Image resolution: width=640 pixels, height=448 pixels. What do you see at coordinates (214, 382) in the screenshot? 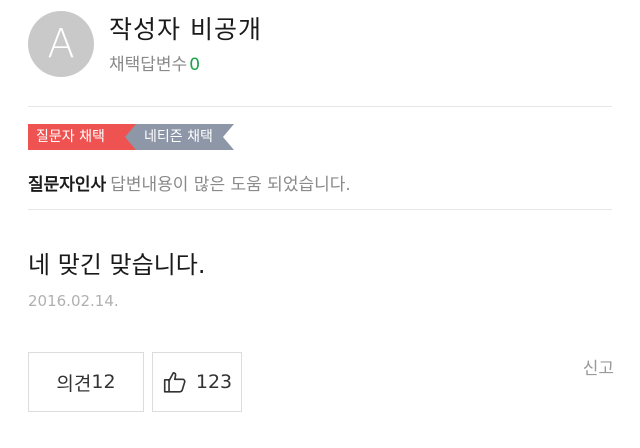
I see `like-count: 123` at bounding box center [214, 382].